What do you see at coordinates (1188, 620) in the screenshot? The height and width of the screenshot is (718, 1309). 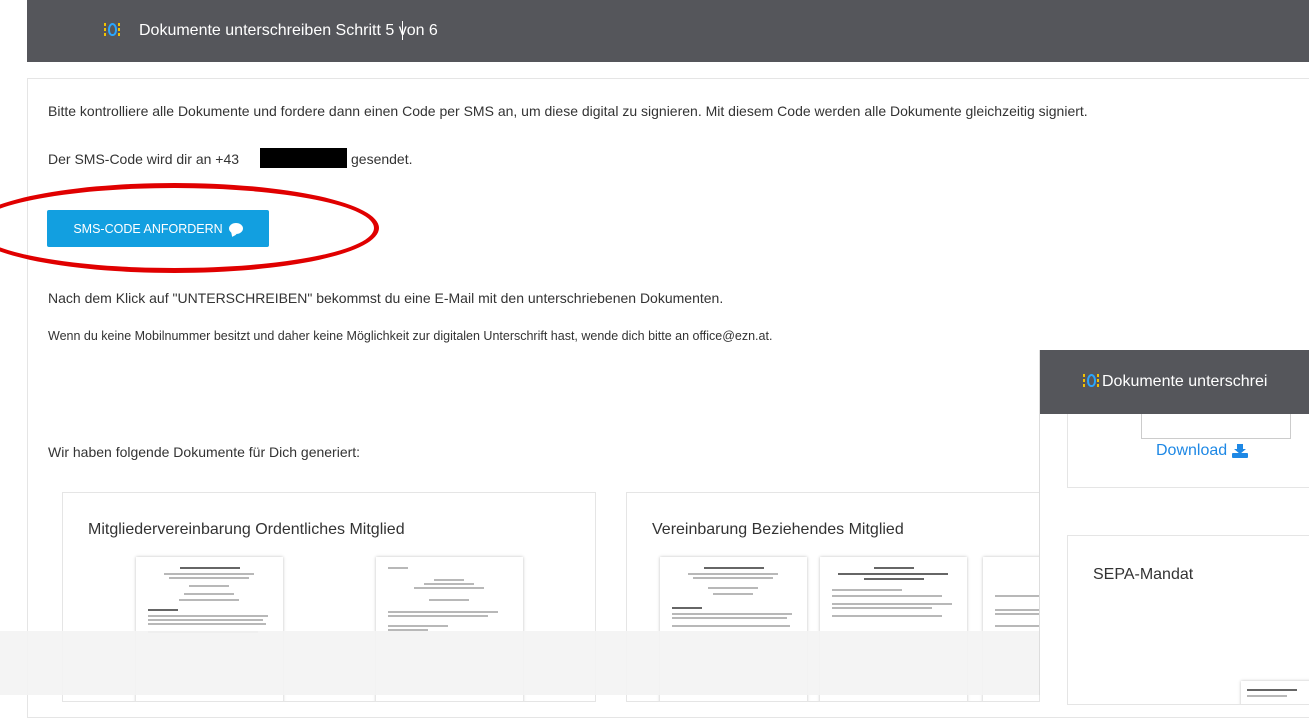 I see `sepa-mandate-card: SEPA-Mandat` at bounding box center [1188, 620].